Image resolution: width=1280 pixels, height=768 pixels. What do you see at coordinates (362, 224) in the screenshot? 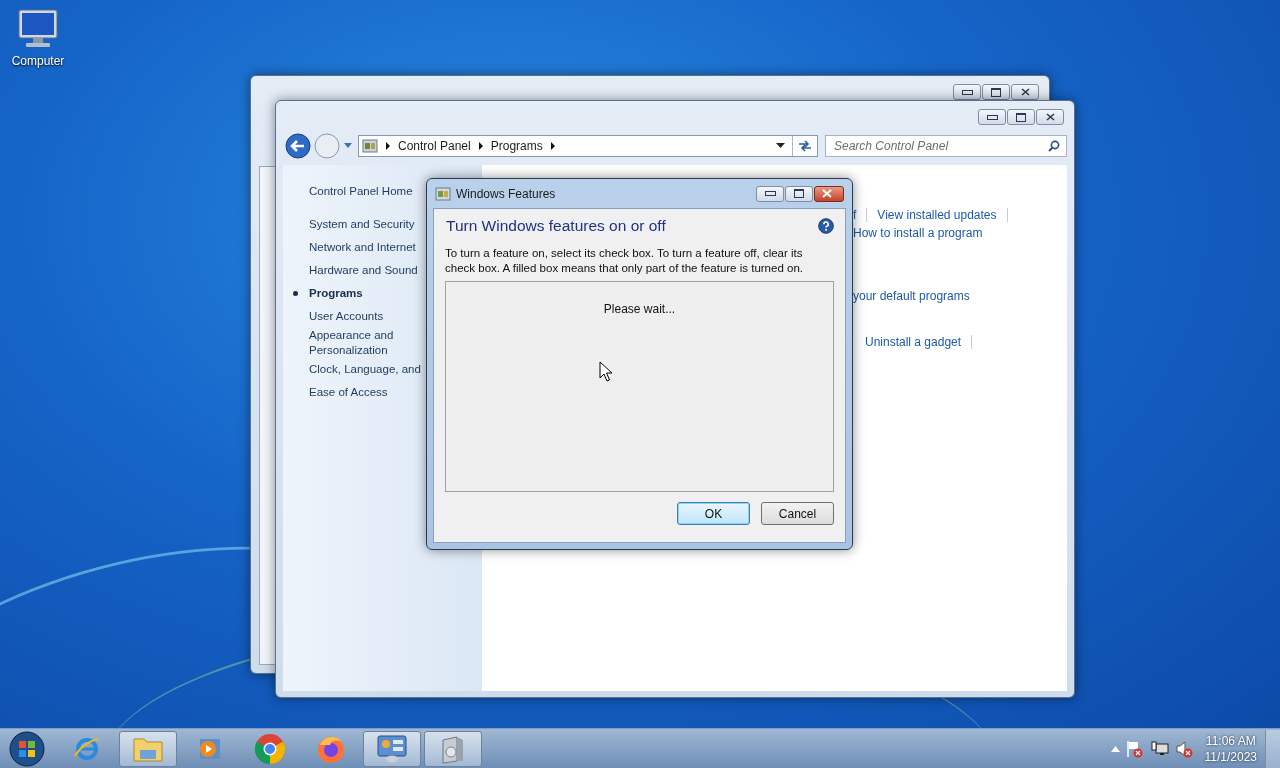
I see `nav-link: System and Security` at bounding box center [362, 224].